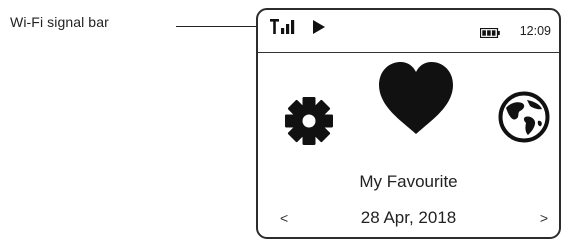 The height and width of the screenshot is (244, 566). What do you see at coordinates (489, 34) in the screenshot?
I see `battery-icon` at bounding box center [489, 34].